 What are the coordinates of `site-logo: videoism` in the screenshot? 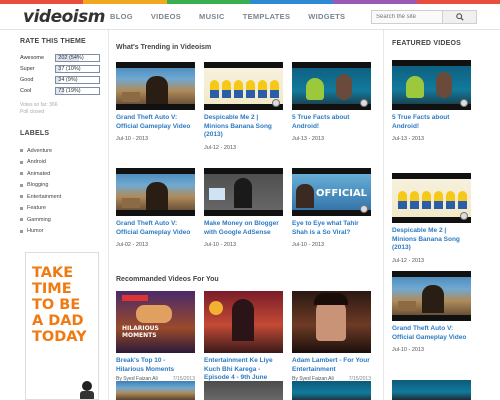 It's located at (64, 17).